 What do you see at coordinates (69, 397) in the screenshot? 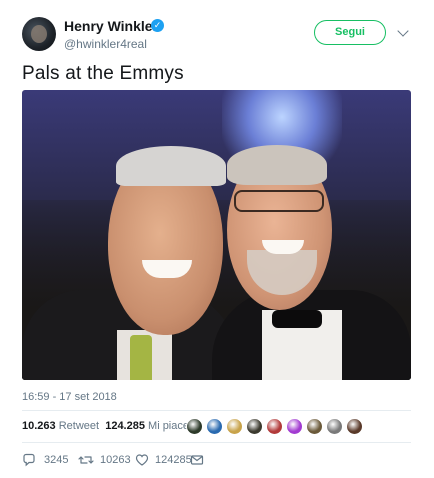
I see `tweet-timestamp: 16:59 - 17 set 2018` at bounding box center [69, 397].